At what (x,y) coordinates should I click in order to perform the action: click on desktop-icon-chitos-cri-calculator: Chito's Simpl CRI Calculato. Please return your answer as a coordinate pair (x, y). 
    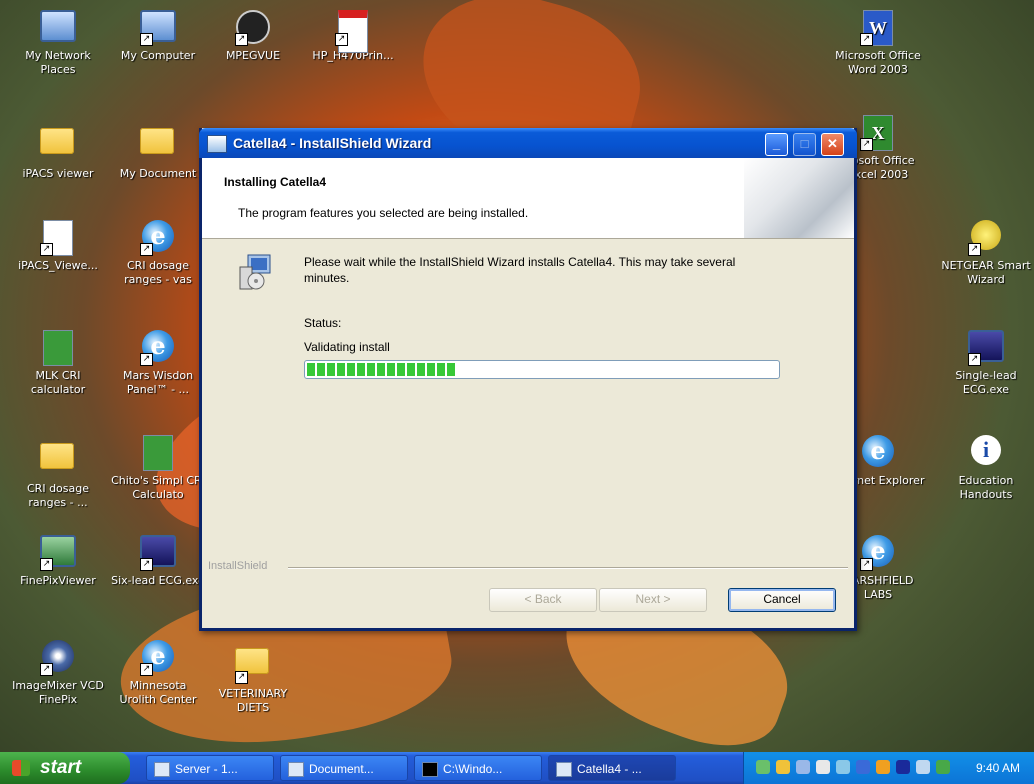
    Looking at the image, I should click on (158, 468).